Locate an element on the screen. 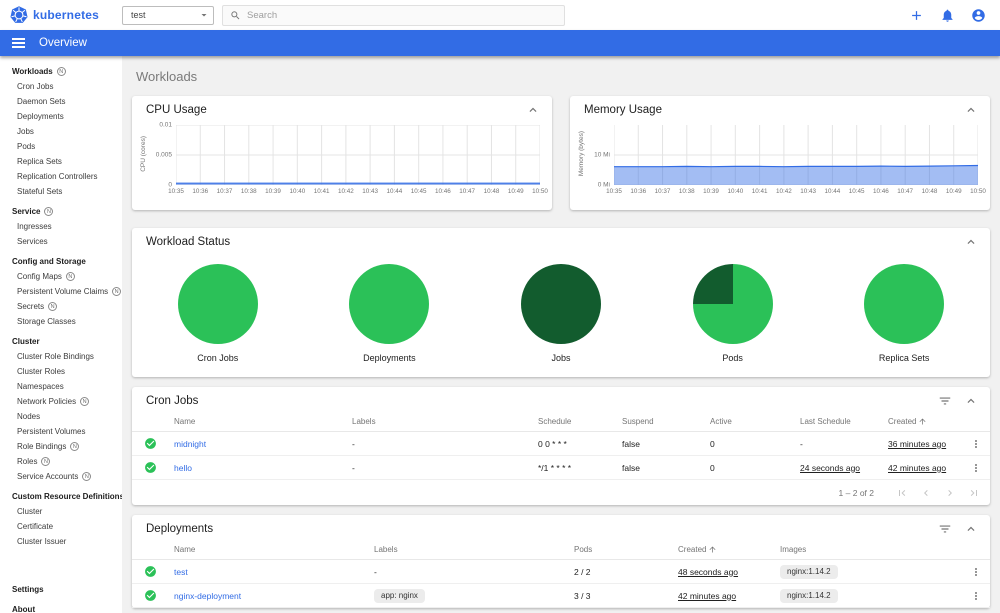 The image size is (1000, 613). sidebar-entry-label: Replica Sets is located at coordinates (39, 161).